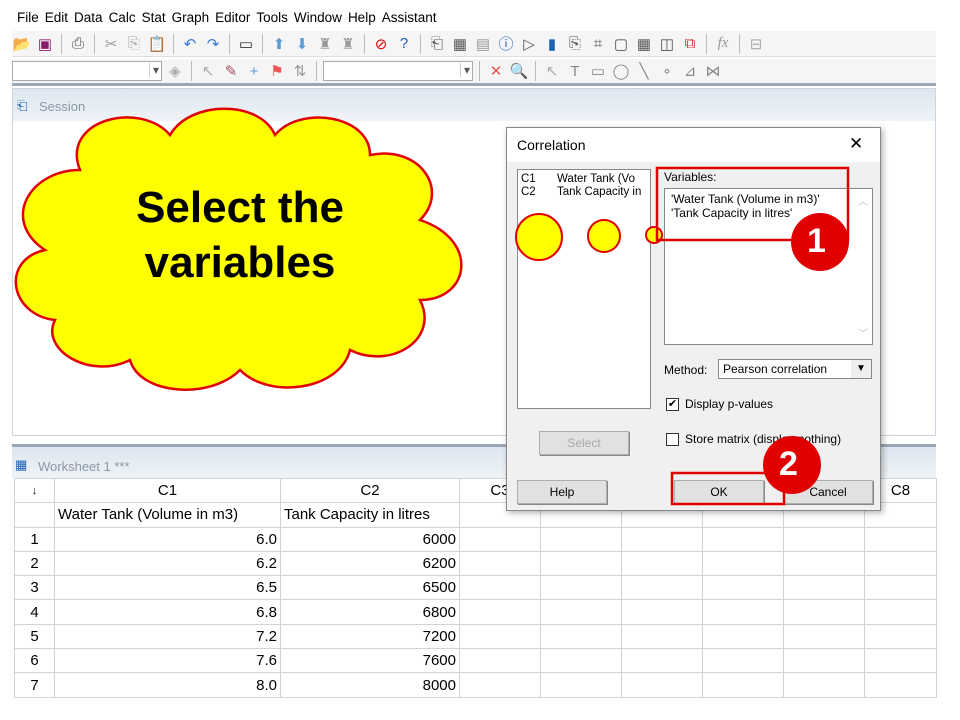  I want to click on menu-file: File, so click(30, 17).